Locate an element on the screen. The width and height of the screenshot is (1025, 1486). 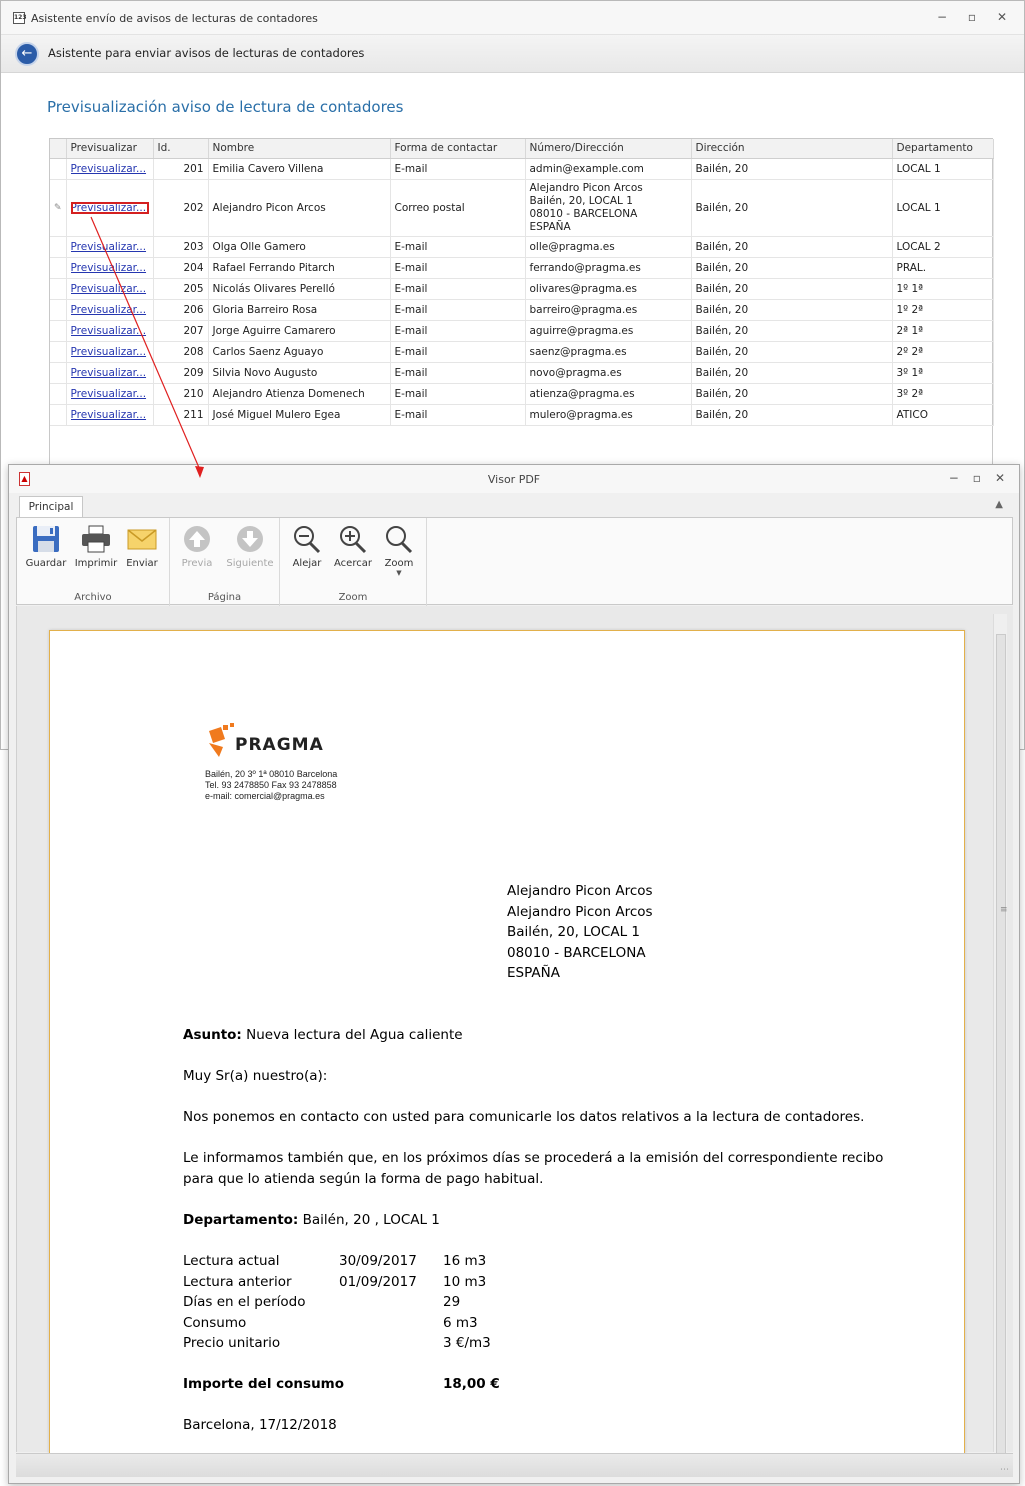
ribbon-collapse-icon: ▲ is located at coordinates (999, 504).